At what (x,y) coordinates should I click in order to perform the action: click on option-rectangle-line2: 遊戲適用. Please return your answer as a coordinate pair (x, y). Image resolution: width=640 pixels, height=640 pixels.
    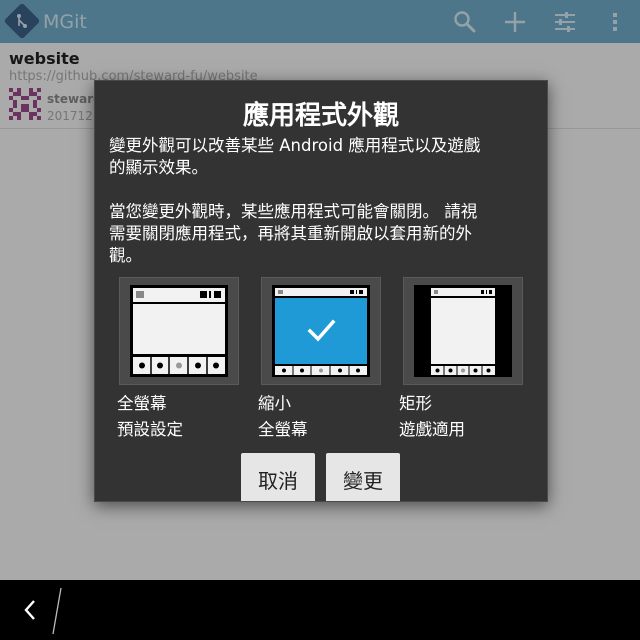
    Looking at the image, I should click on (432, 429).